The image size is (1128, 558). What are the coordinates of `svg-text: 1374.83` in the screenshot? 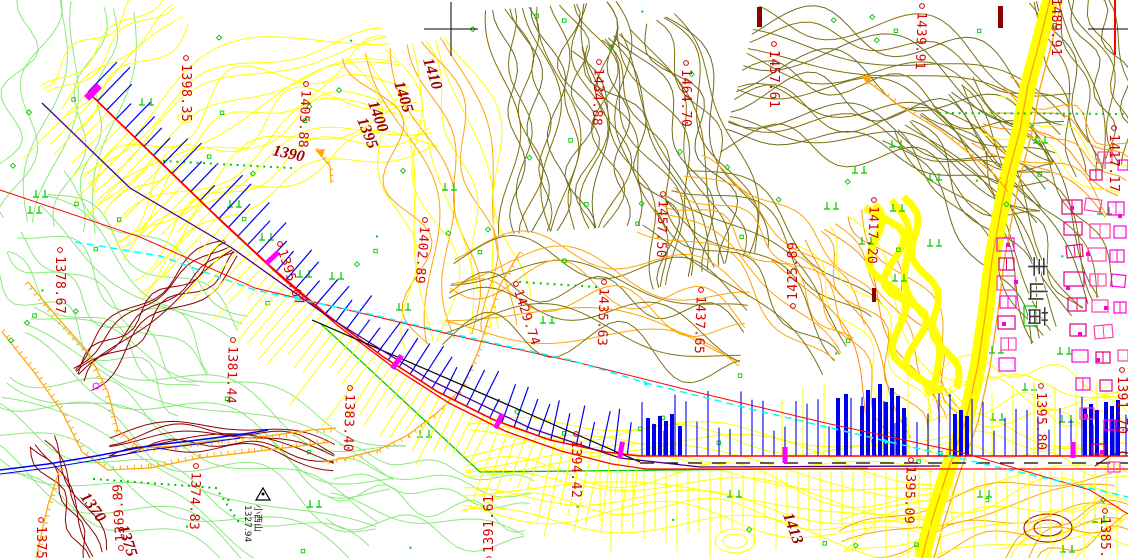 It's located at (194, 501).